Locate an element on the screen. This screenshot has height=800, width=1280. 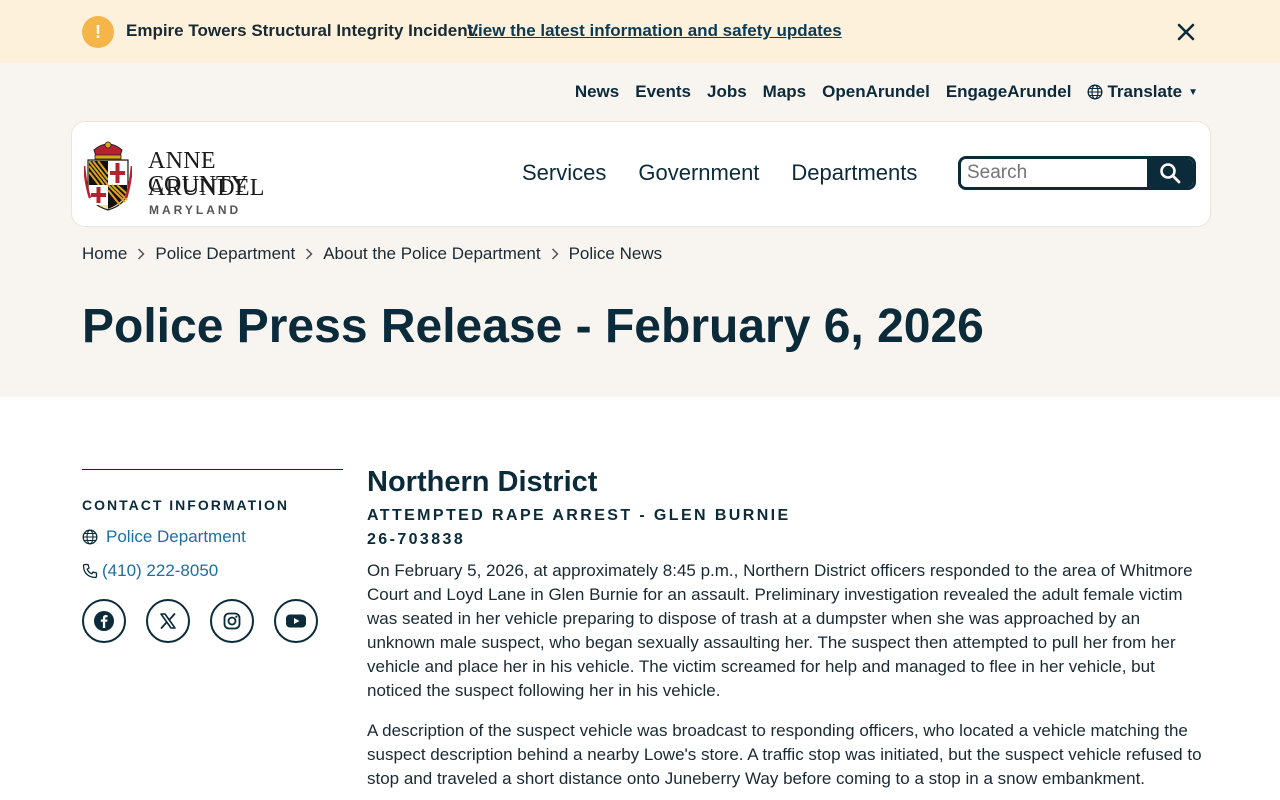
utility-nav-openarundel: OpenArundel is located at coordinates (876, 92).